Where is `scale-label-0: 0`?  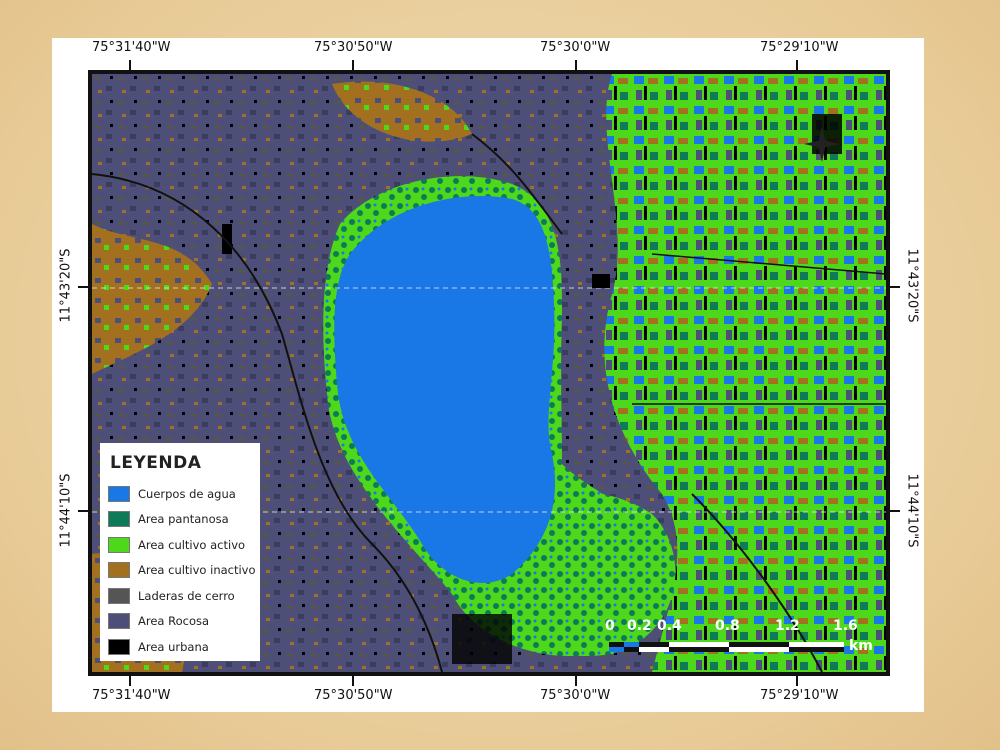
scale-label-0: 0 is located at coordinates (610, 626).